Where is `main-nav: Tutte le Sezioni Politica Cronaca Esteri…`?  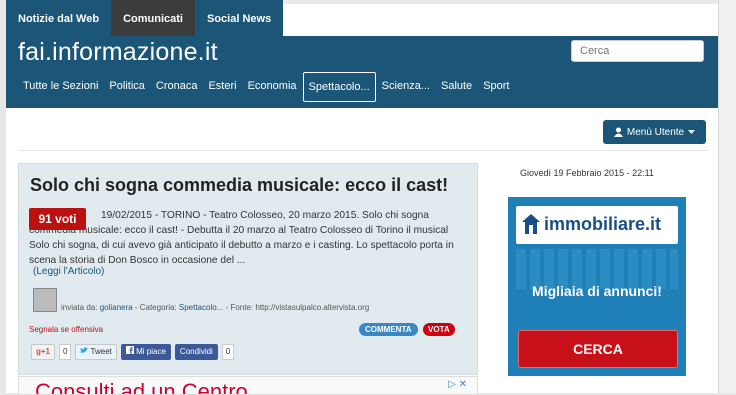
main-nav: Tutte le Sezioni Politica Cronaca Esteri… is located at coordinates (266, 87).